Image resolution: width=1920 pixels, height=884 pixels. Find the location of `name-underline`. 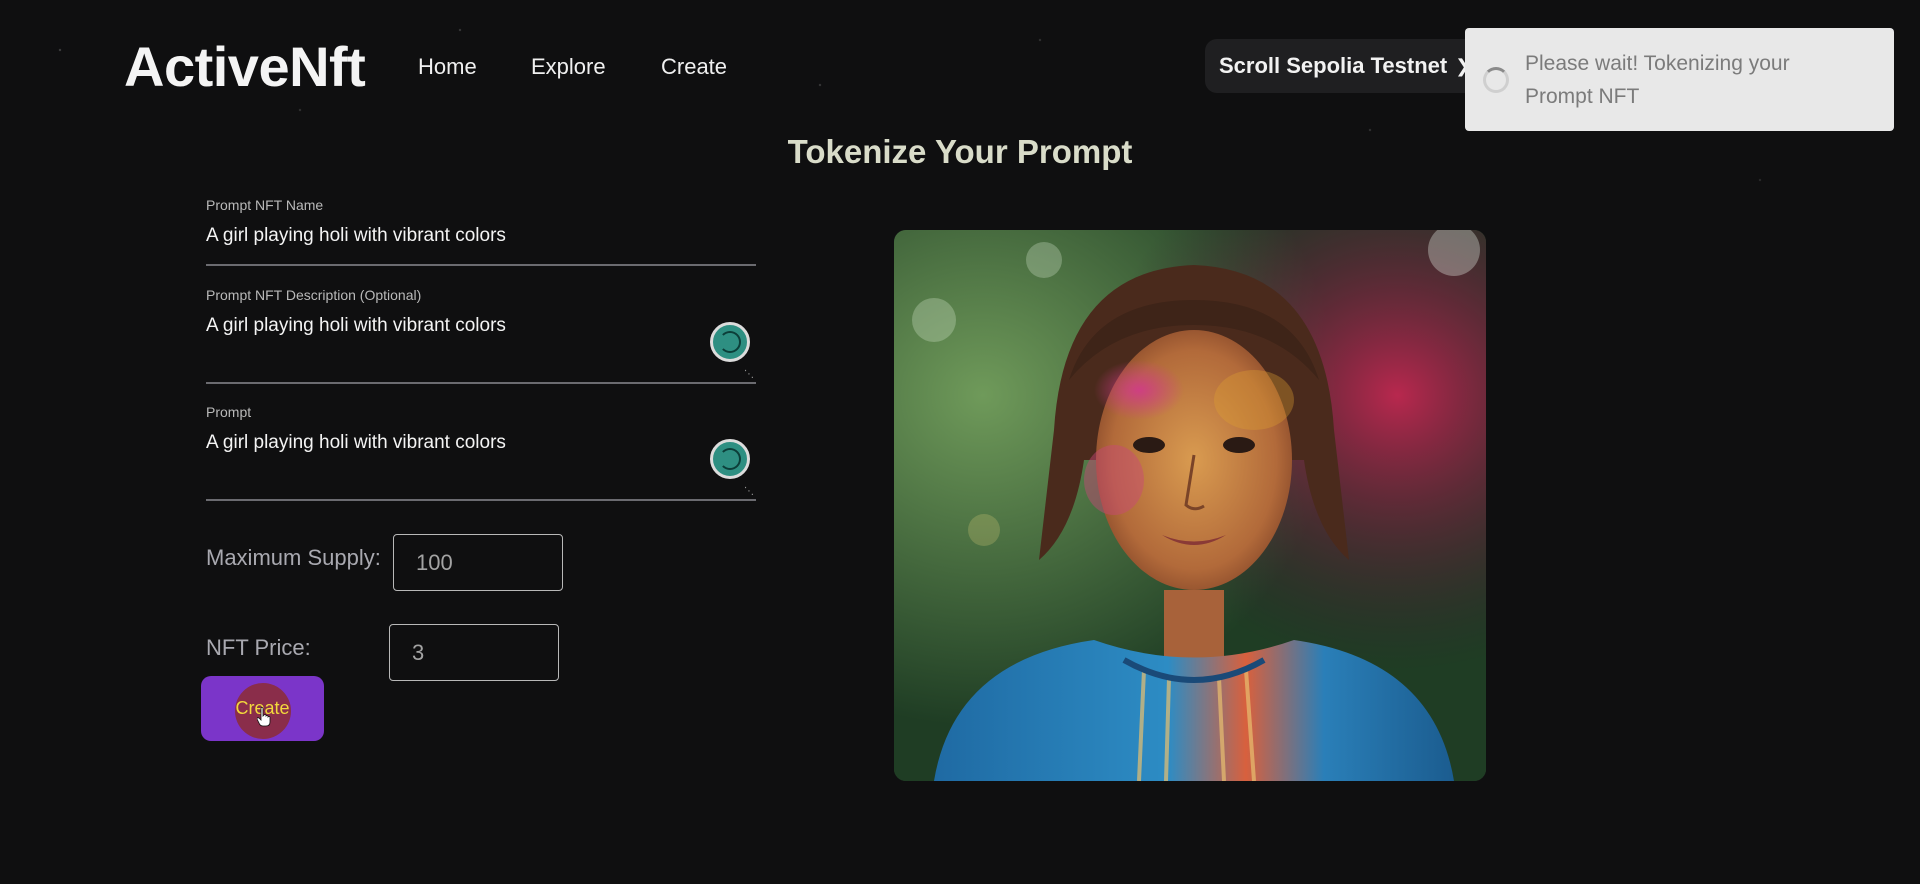

name-underline is located at coordinates (481, 265).